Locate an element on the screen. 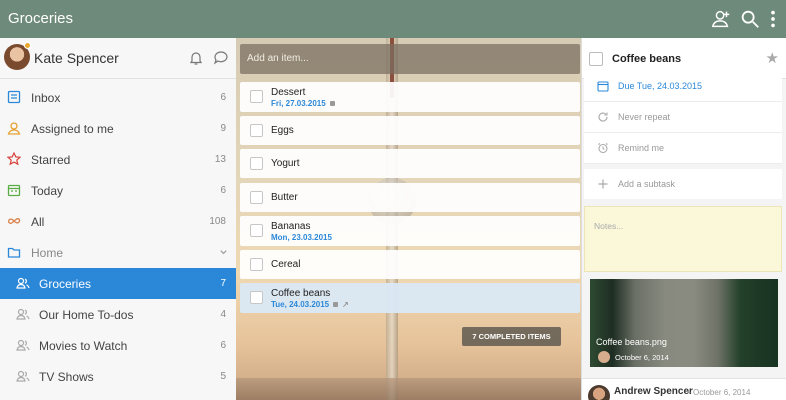 The width and height of the screenshot is (786, 400). sidebar-item-label: Our Home To-dos is located at coordinates (86, 315).